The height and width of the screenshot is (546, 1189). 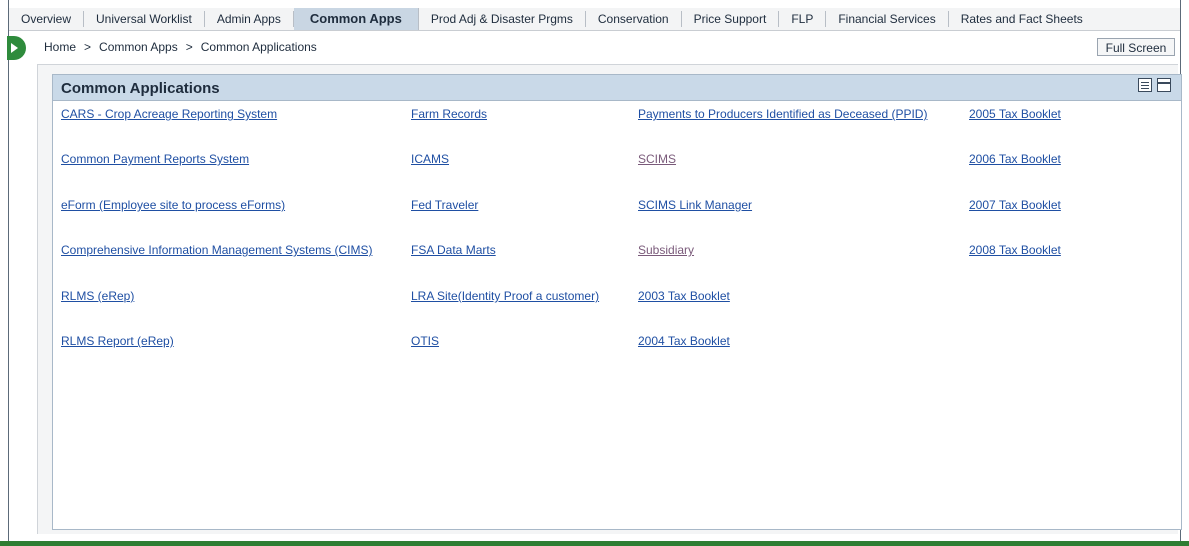 What do you see at coordinates (502, 19) in the screenshot?
I see `tab-prod-adj-disaster-prgms: Prod Adj & Disaster Prgms` at bounding box center [502, 19].